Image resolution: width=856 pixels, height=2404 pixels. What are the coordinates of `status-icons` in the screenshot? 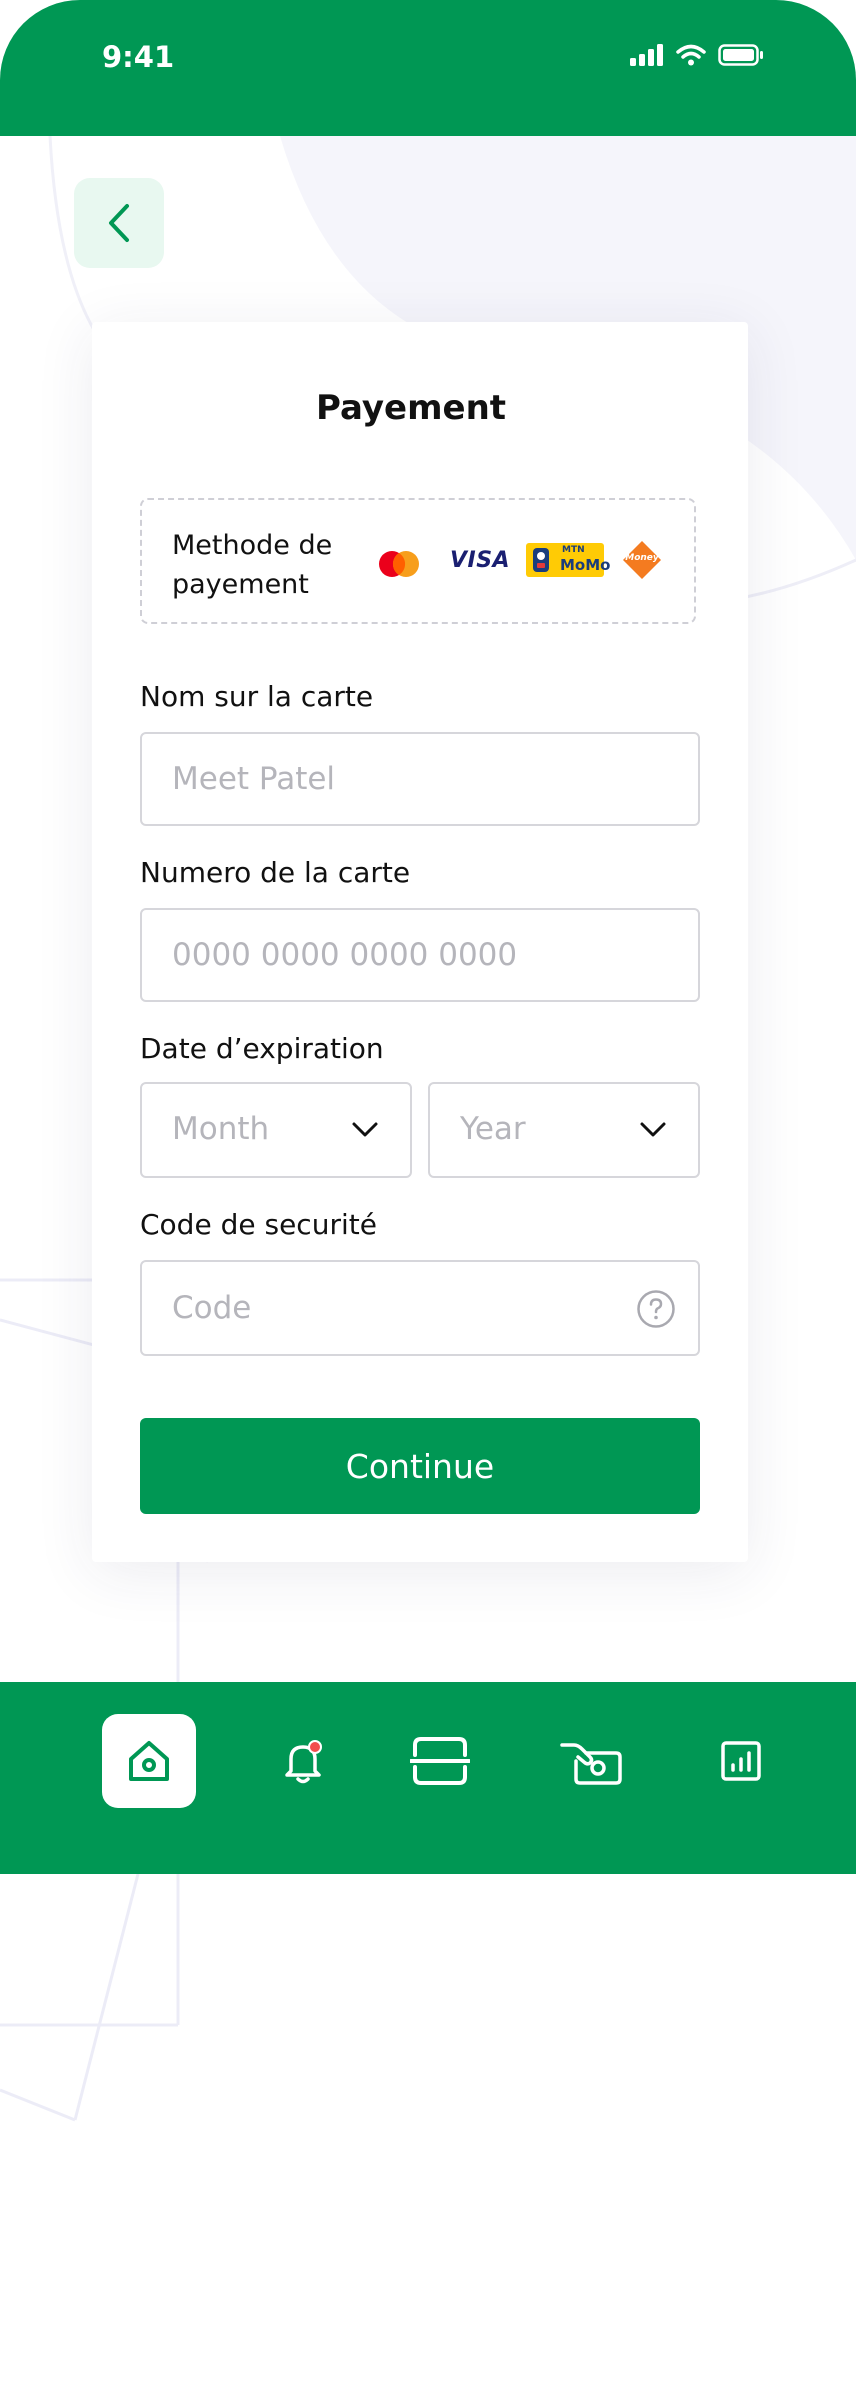 It's located at (697, 55).